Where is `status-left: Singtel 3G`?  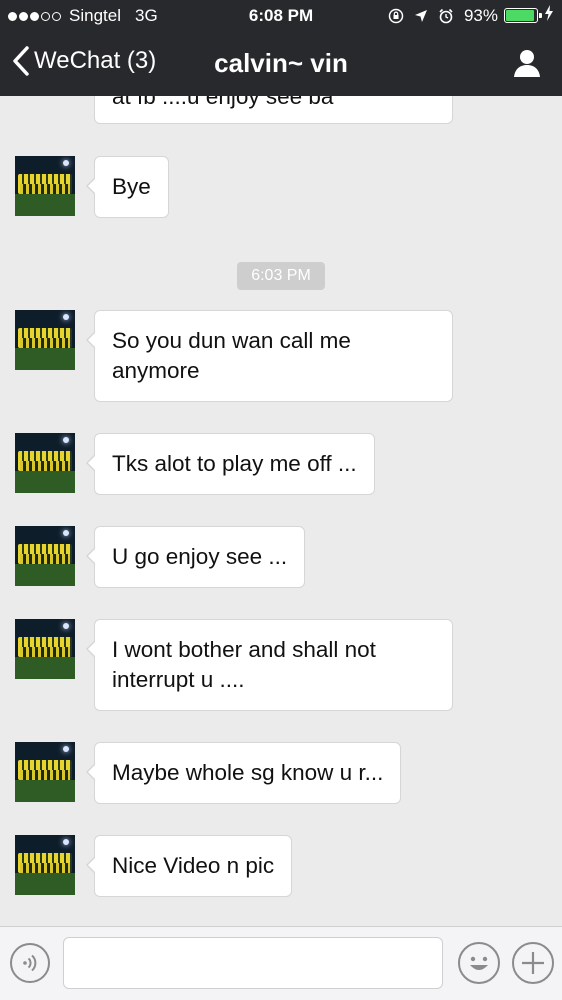 status-left: Singtel 3G is located at coordinates (83, 16).